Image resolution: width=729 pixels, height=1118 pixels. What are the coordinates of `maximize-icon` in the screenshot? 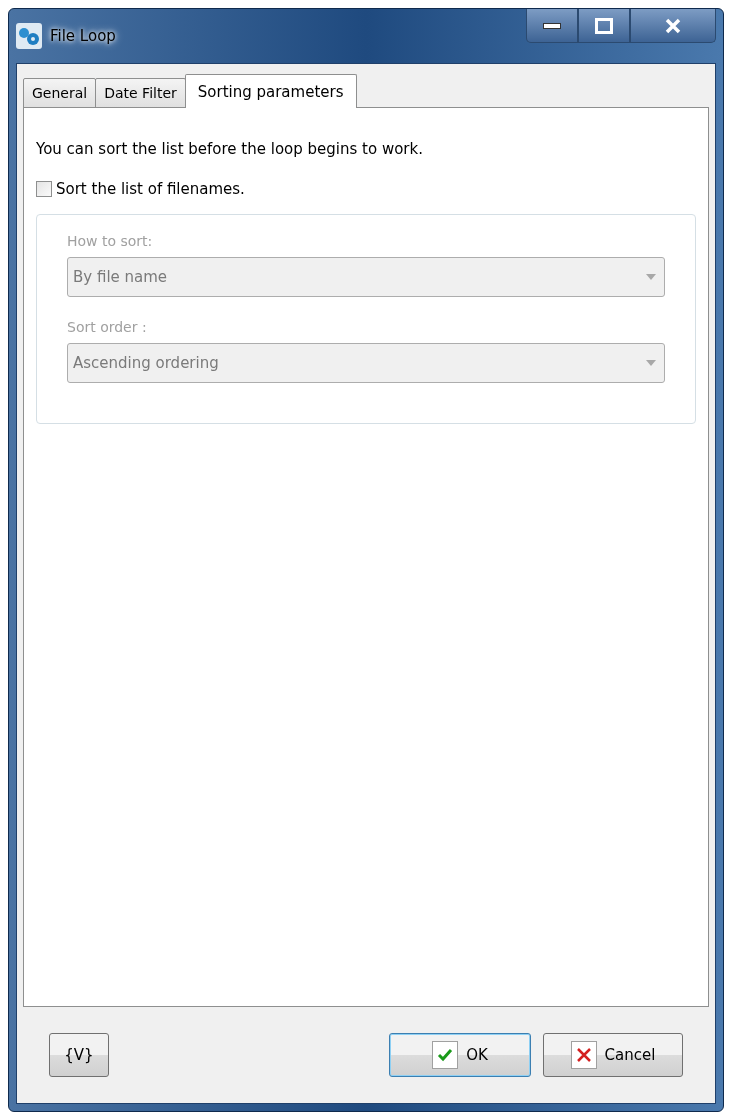 It's located at (604, 25).